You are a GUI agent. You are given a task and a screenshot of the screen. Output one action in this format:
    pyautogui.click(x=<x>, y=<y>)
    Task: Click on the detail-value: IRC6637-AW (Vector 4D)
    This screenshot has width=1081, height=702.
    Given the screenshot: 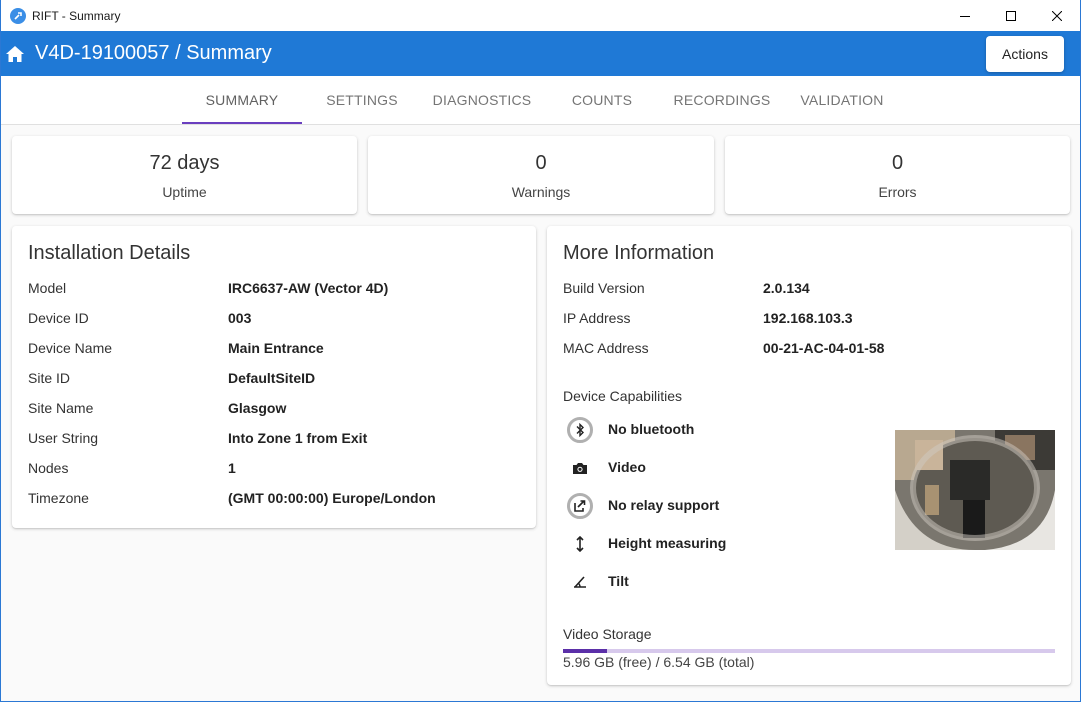 What is the action you would take?
    pyautogui.click(x=308, y=288)
    